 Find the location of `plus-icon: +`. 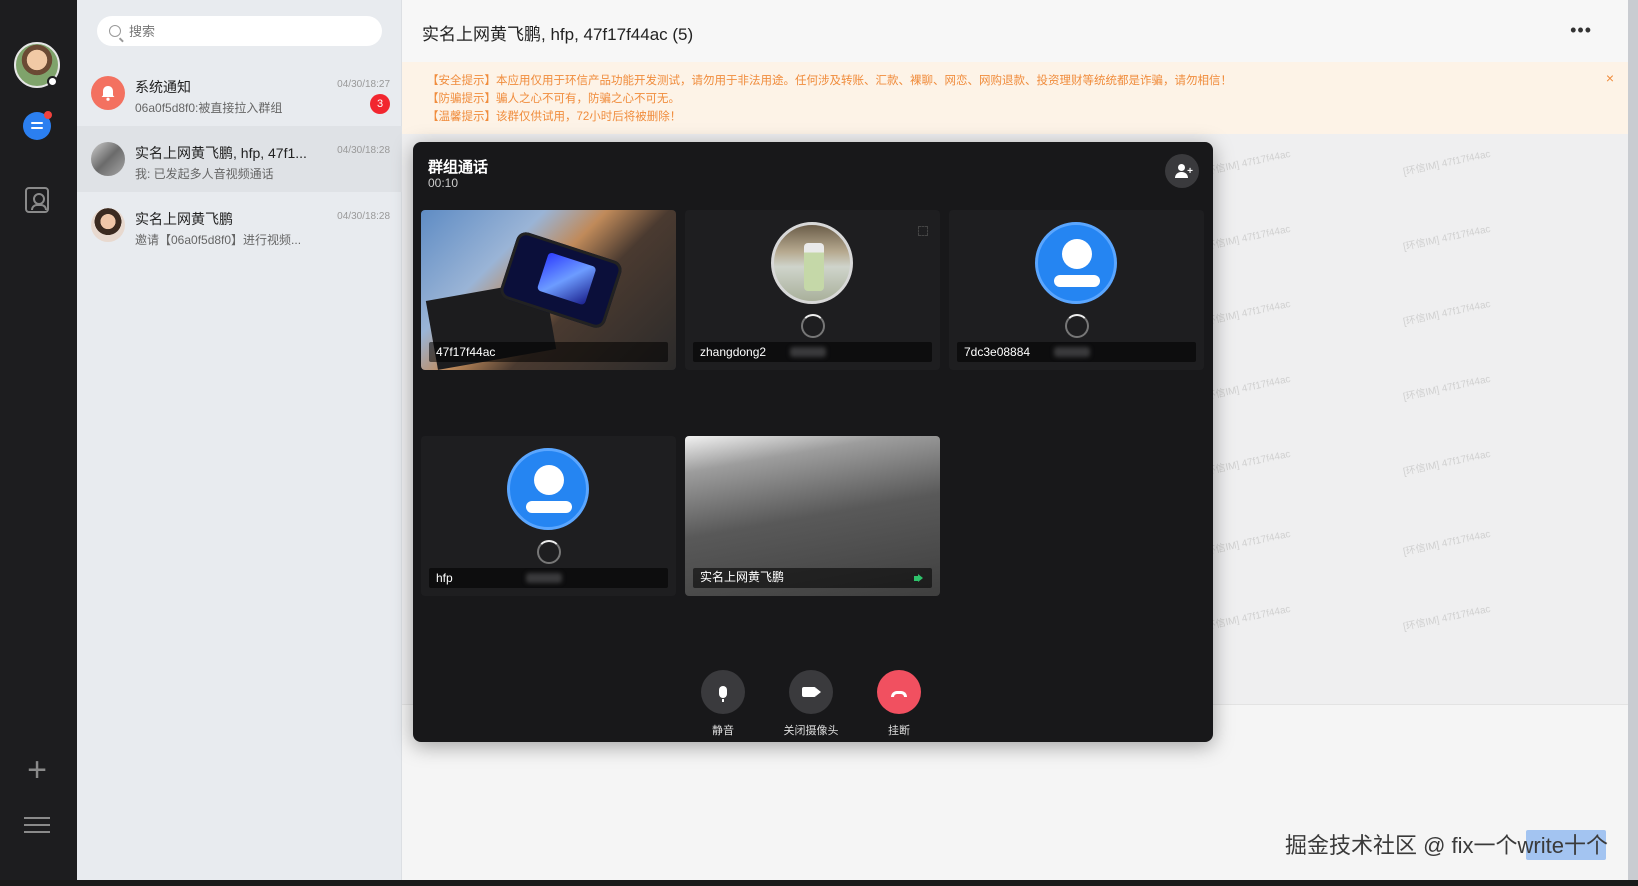

plus-icon: + is located at coordinates (37, 770).